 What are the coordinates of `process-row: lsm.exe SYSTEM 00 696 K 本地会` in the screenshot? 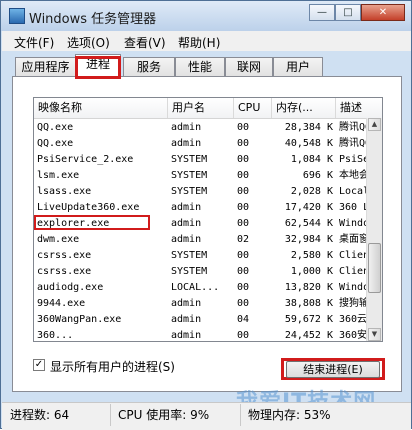 It's located at (201, 176).